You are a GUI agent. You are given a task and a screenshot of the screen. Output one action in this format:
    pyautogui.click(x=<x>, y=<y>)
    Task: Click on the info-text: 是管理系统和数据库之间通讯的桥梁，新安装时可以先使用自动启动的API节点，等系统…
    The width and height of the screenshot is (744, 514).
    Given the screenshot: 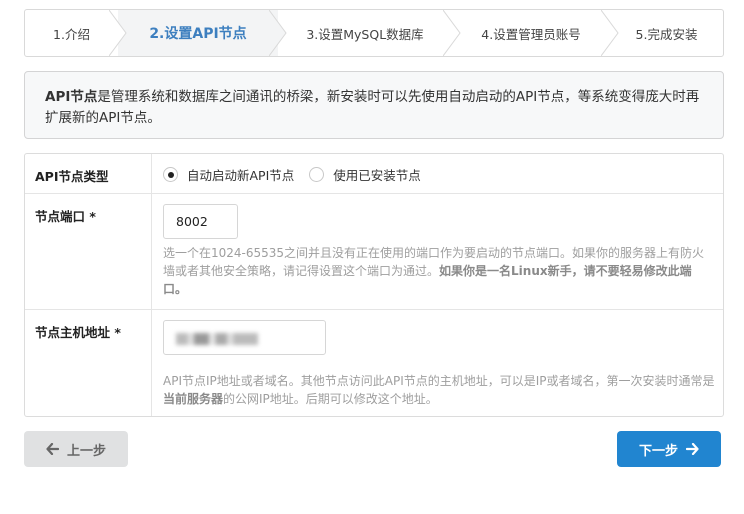 What is the action you would take?
    pyautogui.click(x=372, y=107)
    